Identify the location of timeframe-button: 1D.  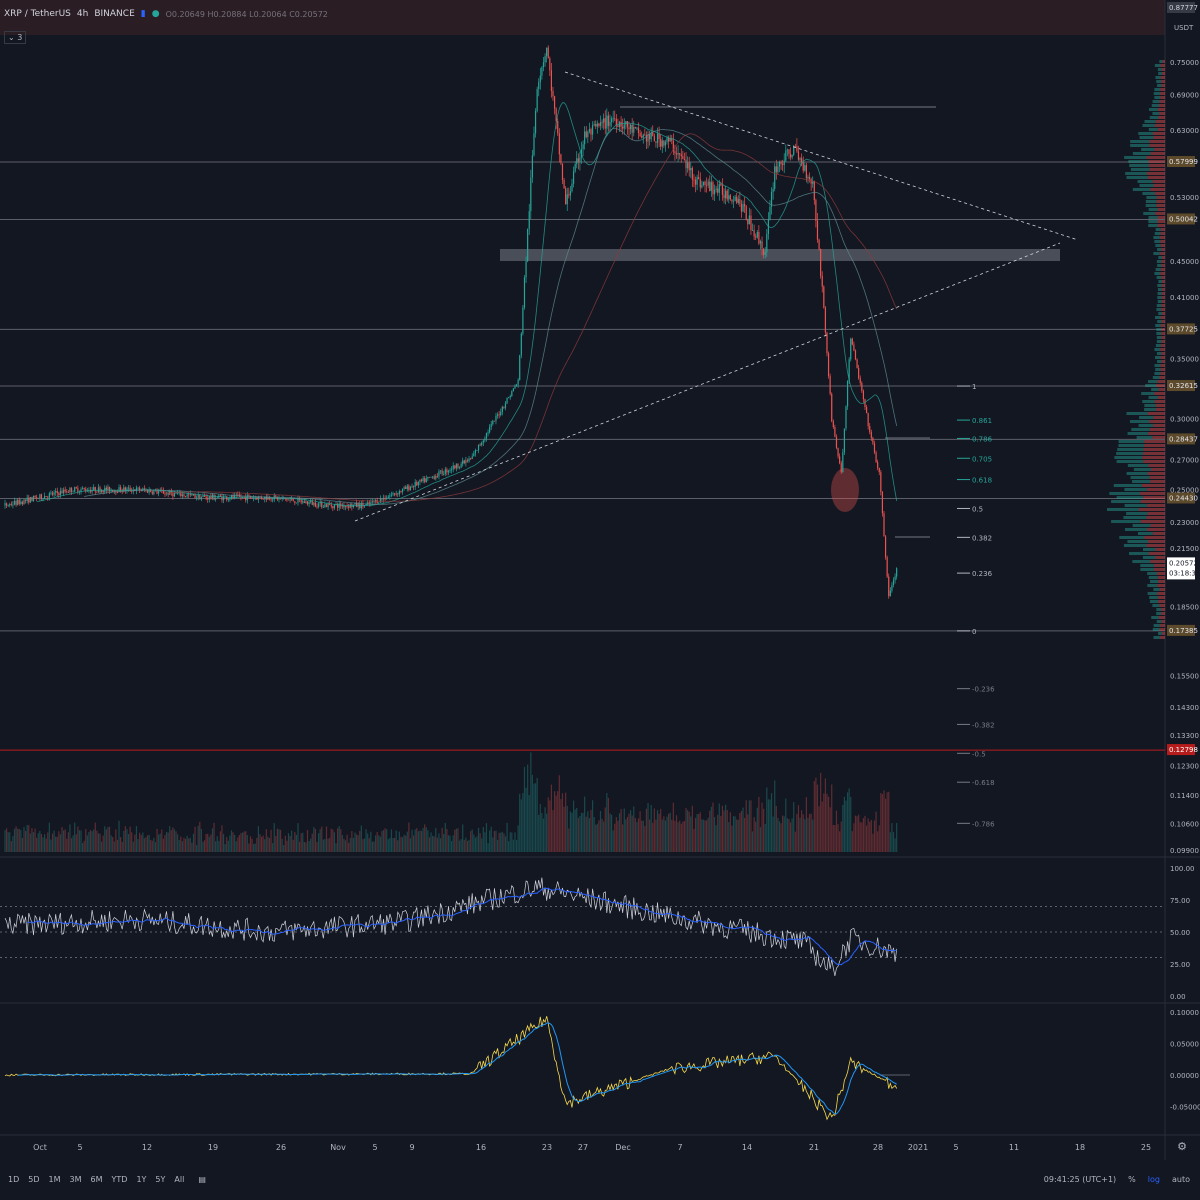
(13, 1179).